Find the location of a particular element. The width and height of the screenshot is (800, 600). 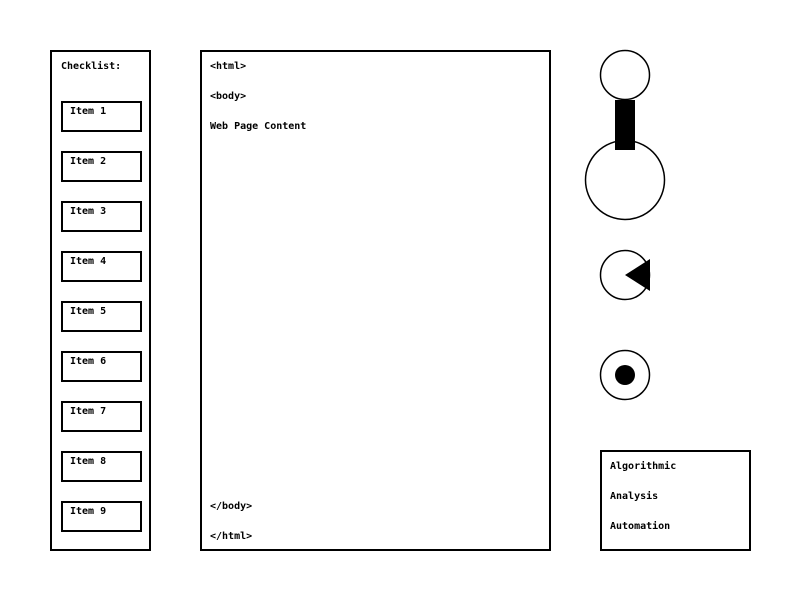

figure-neck is located at coordinates (625, 125).